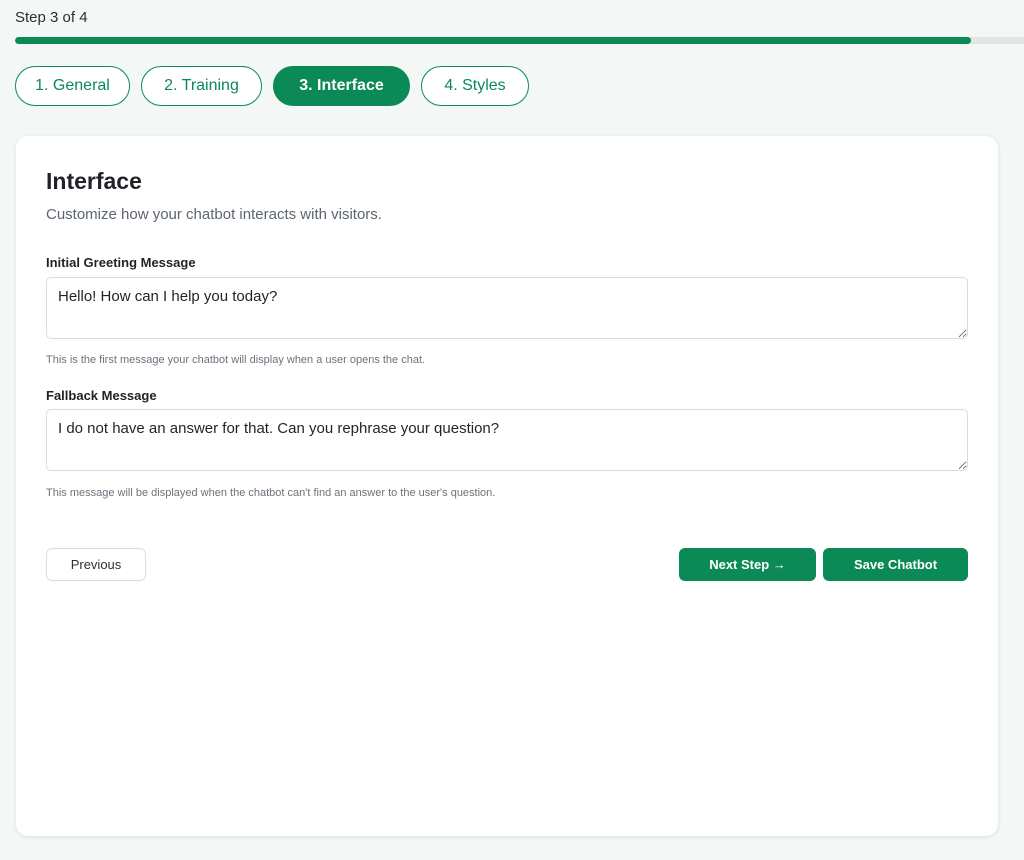  Describe the element at coordinates (101, 395) in the screenshot. I see `fallback-label: Fallback Message` at that location.